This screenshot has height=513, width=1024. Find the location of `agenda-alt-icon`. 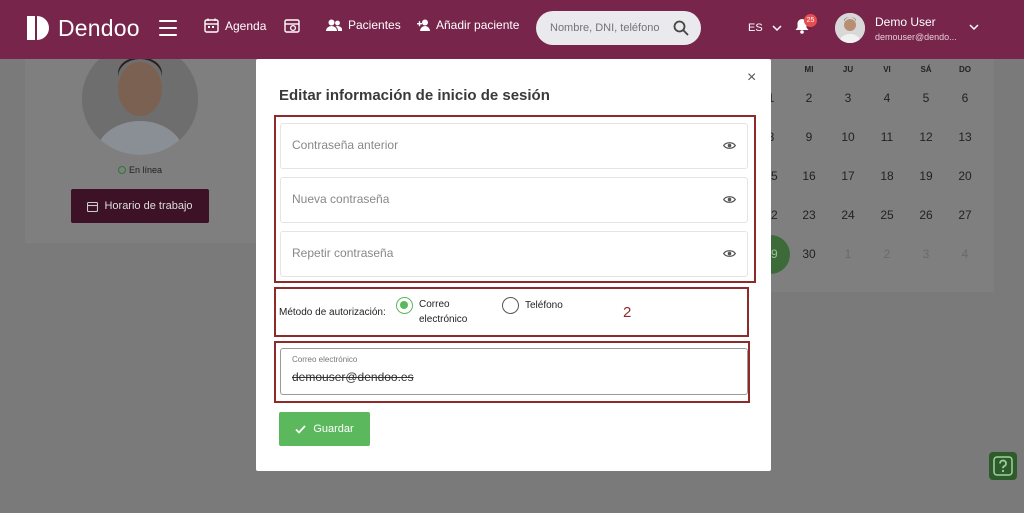

agenda-alt-icon is located at coordinates (292, 26).